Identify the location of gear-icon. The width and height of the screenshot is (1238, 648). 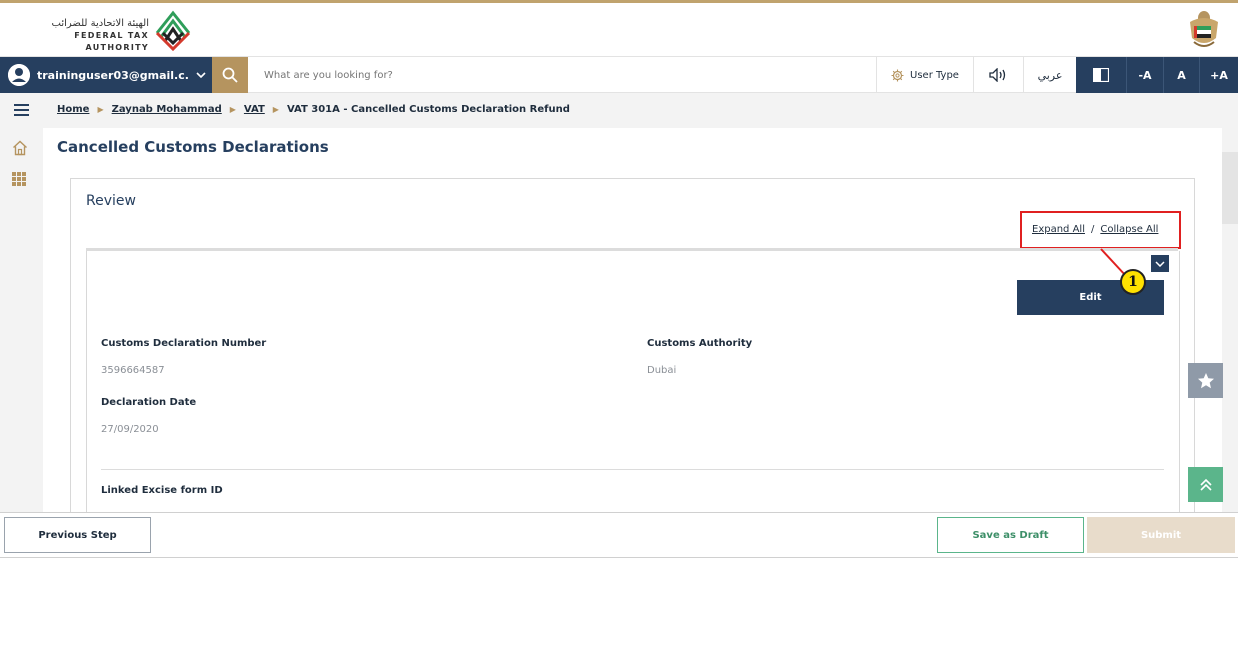
(897, 75).